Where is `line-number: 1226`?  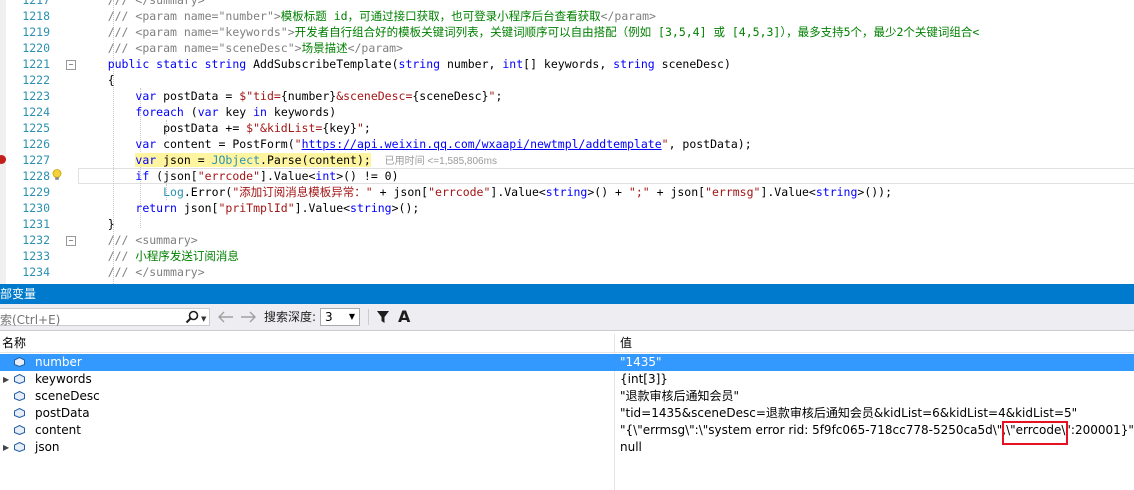
line-number: 1226 is located at coordinates (36, 144).